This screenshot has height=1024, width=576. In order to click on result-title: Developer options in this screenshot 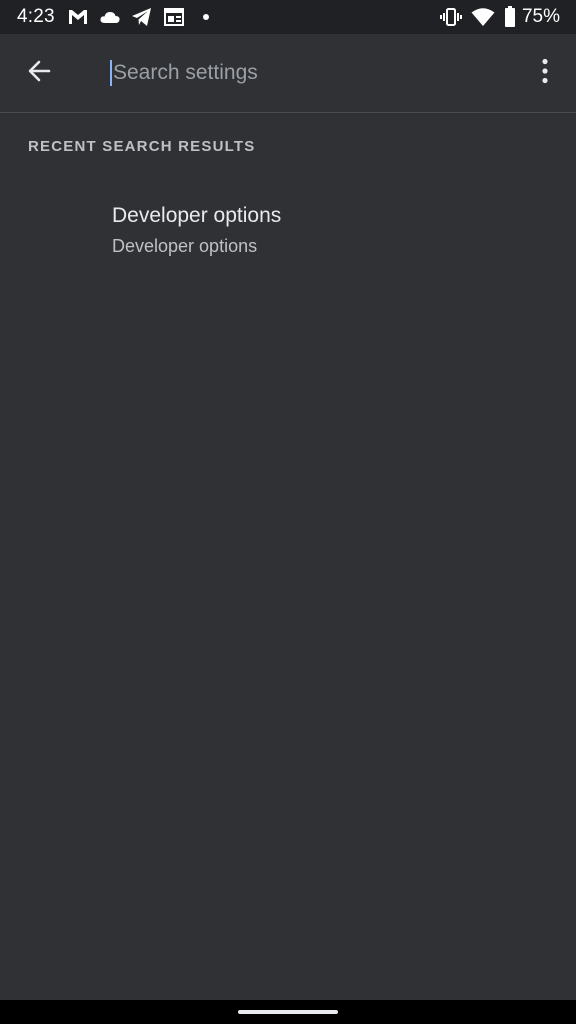, I will do `click(197, 215)`.